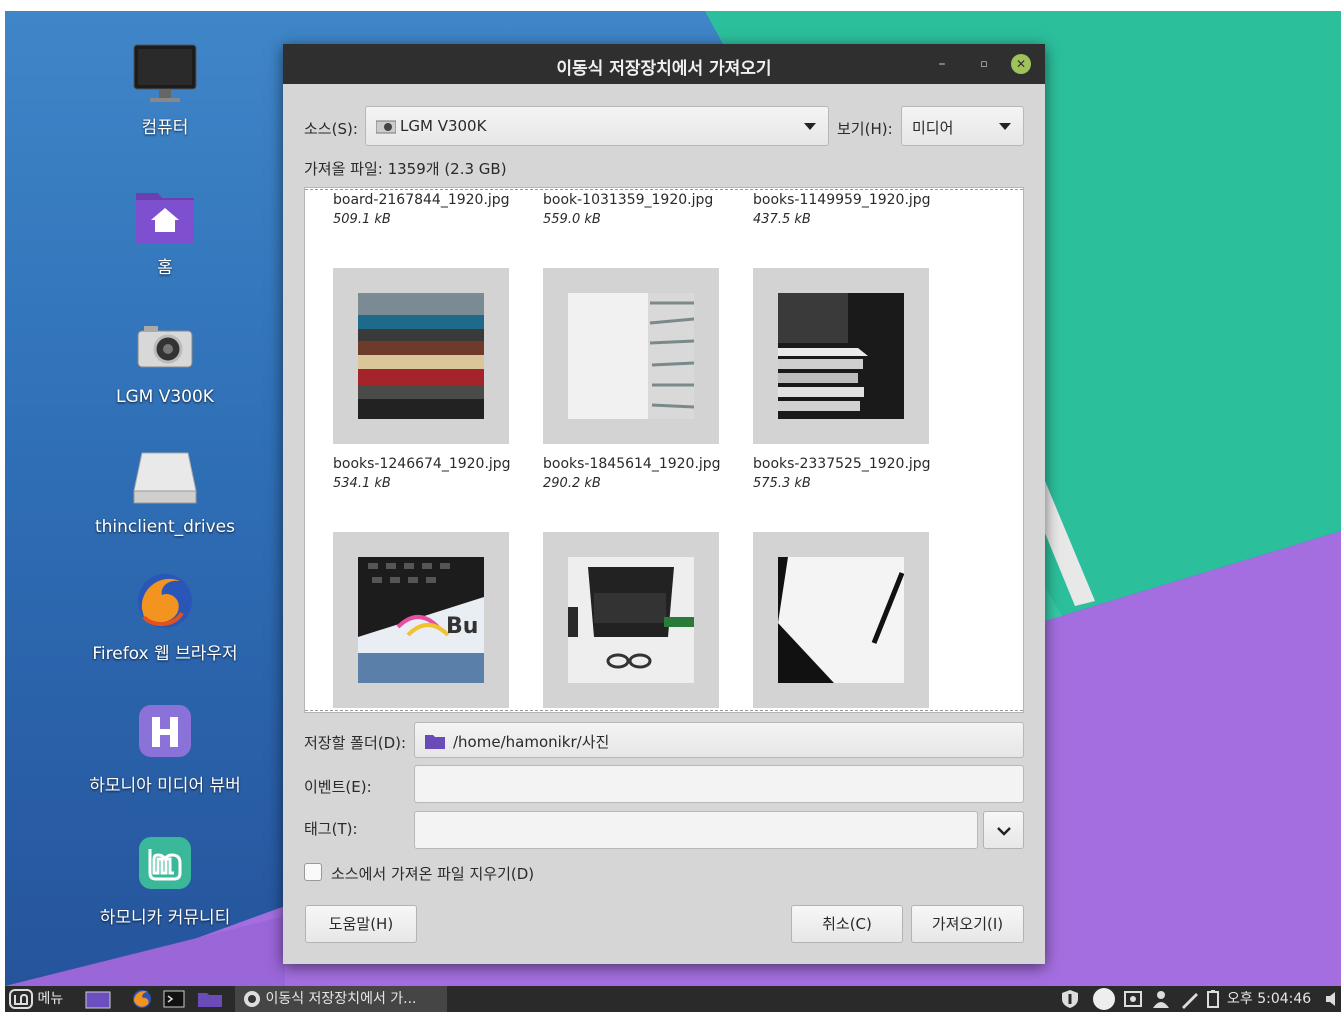 The height and width of the screenshot is (1012, 1341). Describe the element at coordinates (421, 200) in the screenshot. I see `file-name: board-2167844_1920.jpg` at that location.